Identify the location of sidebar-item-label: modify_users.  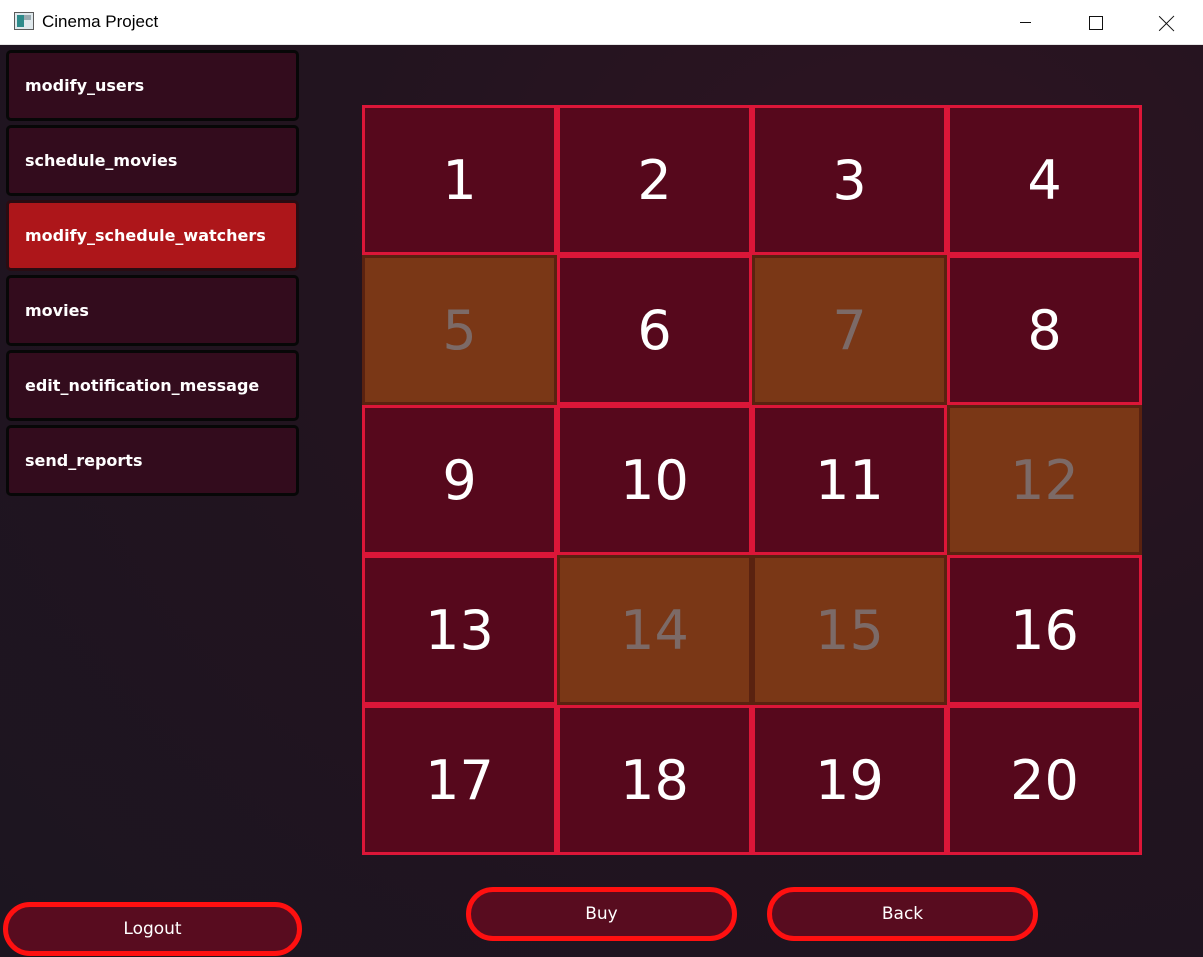
(85, 85).